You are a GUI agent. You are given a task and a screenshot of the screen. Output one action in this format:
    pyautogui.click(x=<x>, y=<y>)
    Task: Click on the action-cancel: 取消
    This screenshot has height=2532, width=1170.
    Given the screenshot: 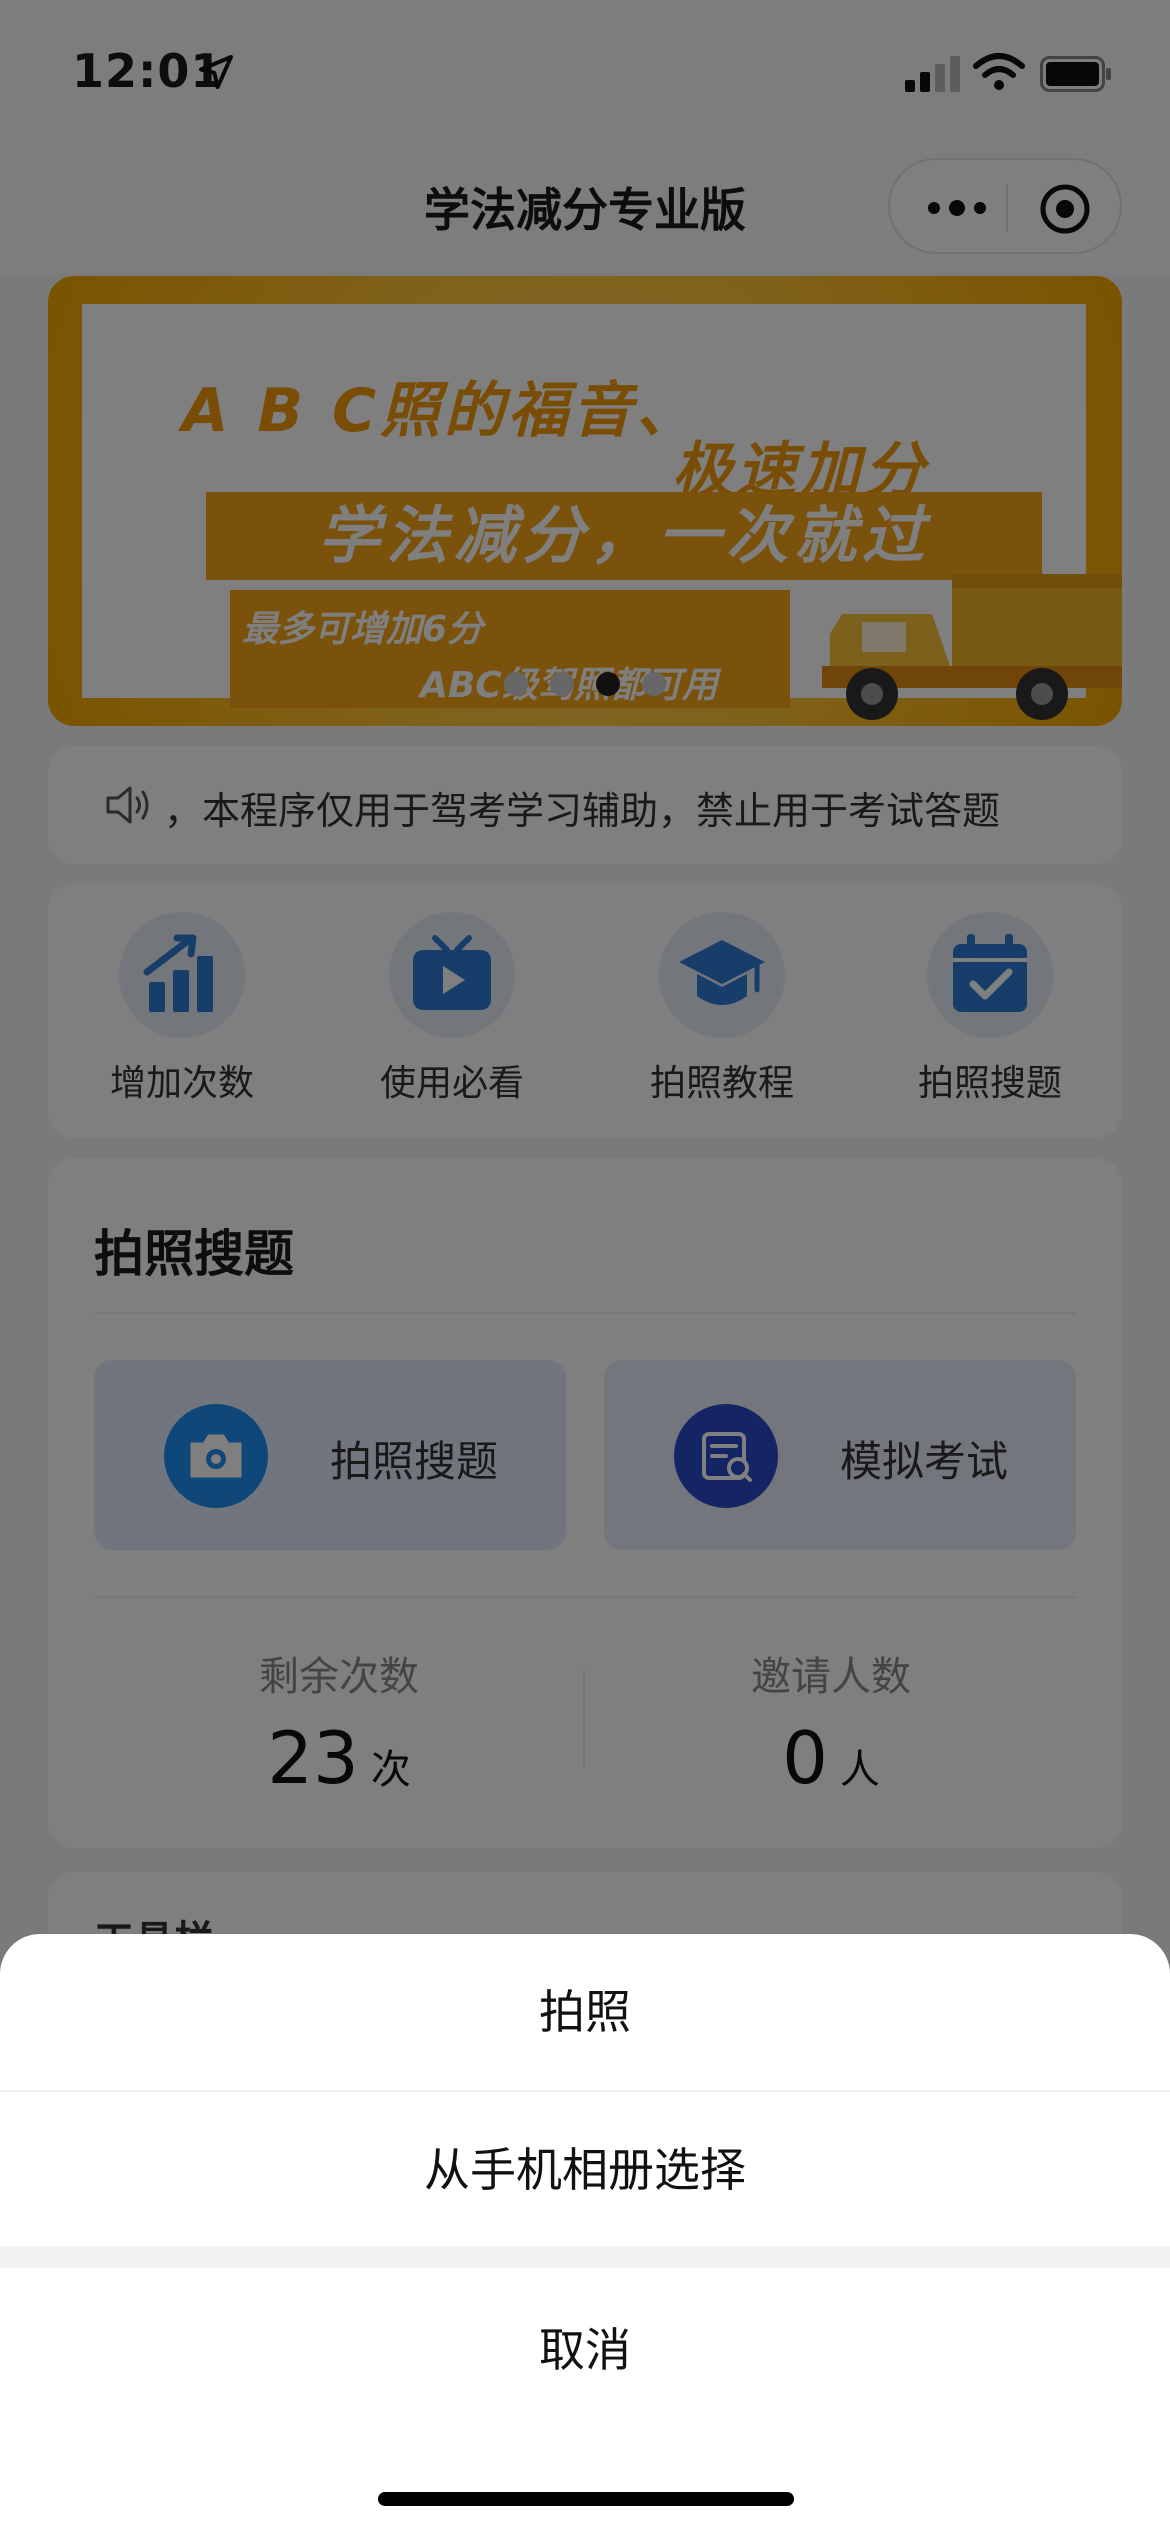 What is the action you would take?
    pyautogui.click(x=585, y=2350)
    